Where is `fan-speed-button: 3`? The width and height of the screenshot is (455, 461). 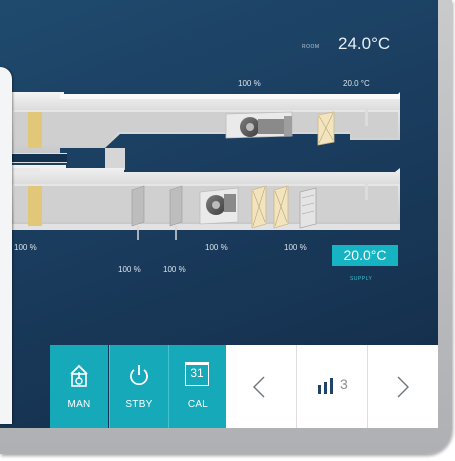
fan-speed-button: 3 is located at coordinates (332, 386).